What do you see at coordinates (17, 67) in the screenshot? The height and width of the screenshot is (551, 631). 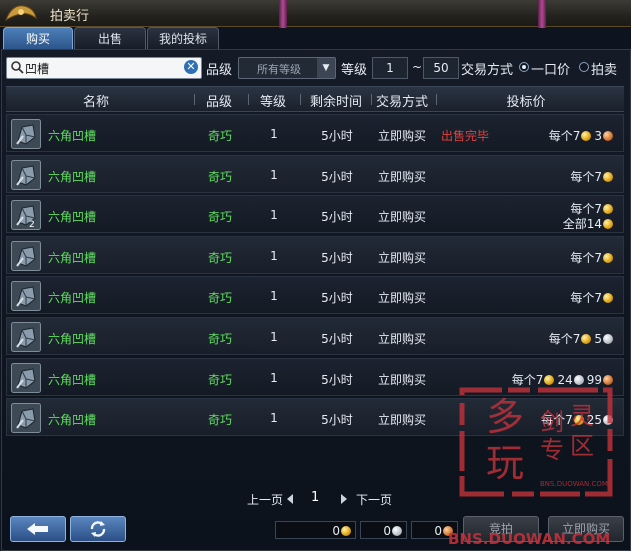 I see `search-icon` at bounding box center [17, 67].